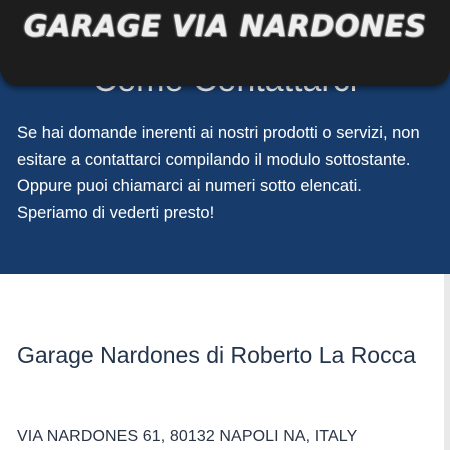 This screenshot has width=450, height=450. I want to click on site-title: GARAGE VIA NARDONES, so click(225, 26).